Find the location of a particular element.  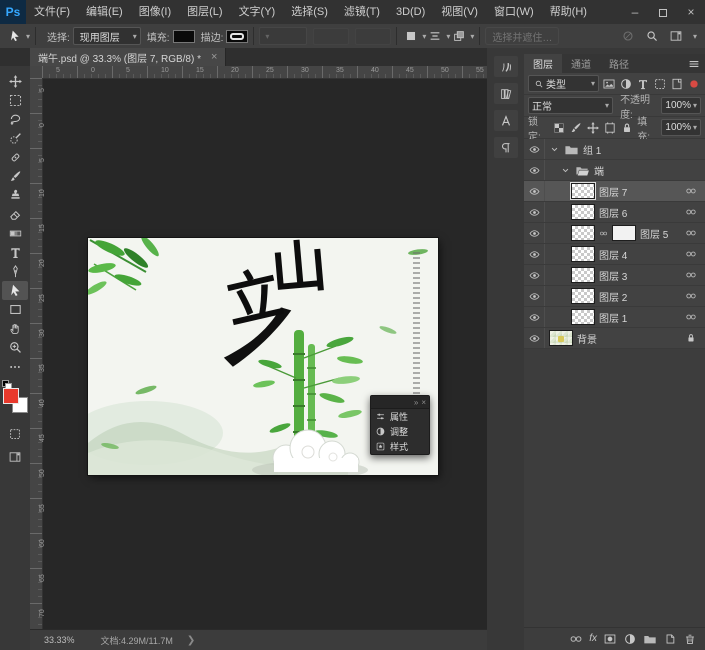

layer-row: 图层 3 is located at coordinates (614, 275).